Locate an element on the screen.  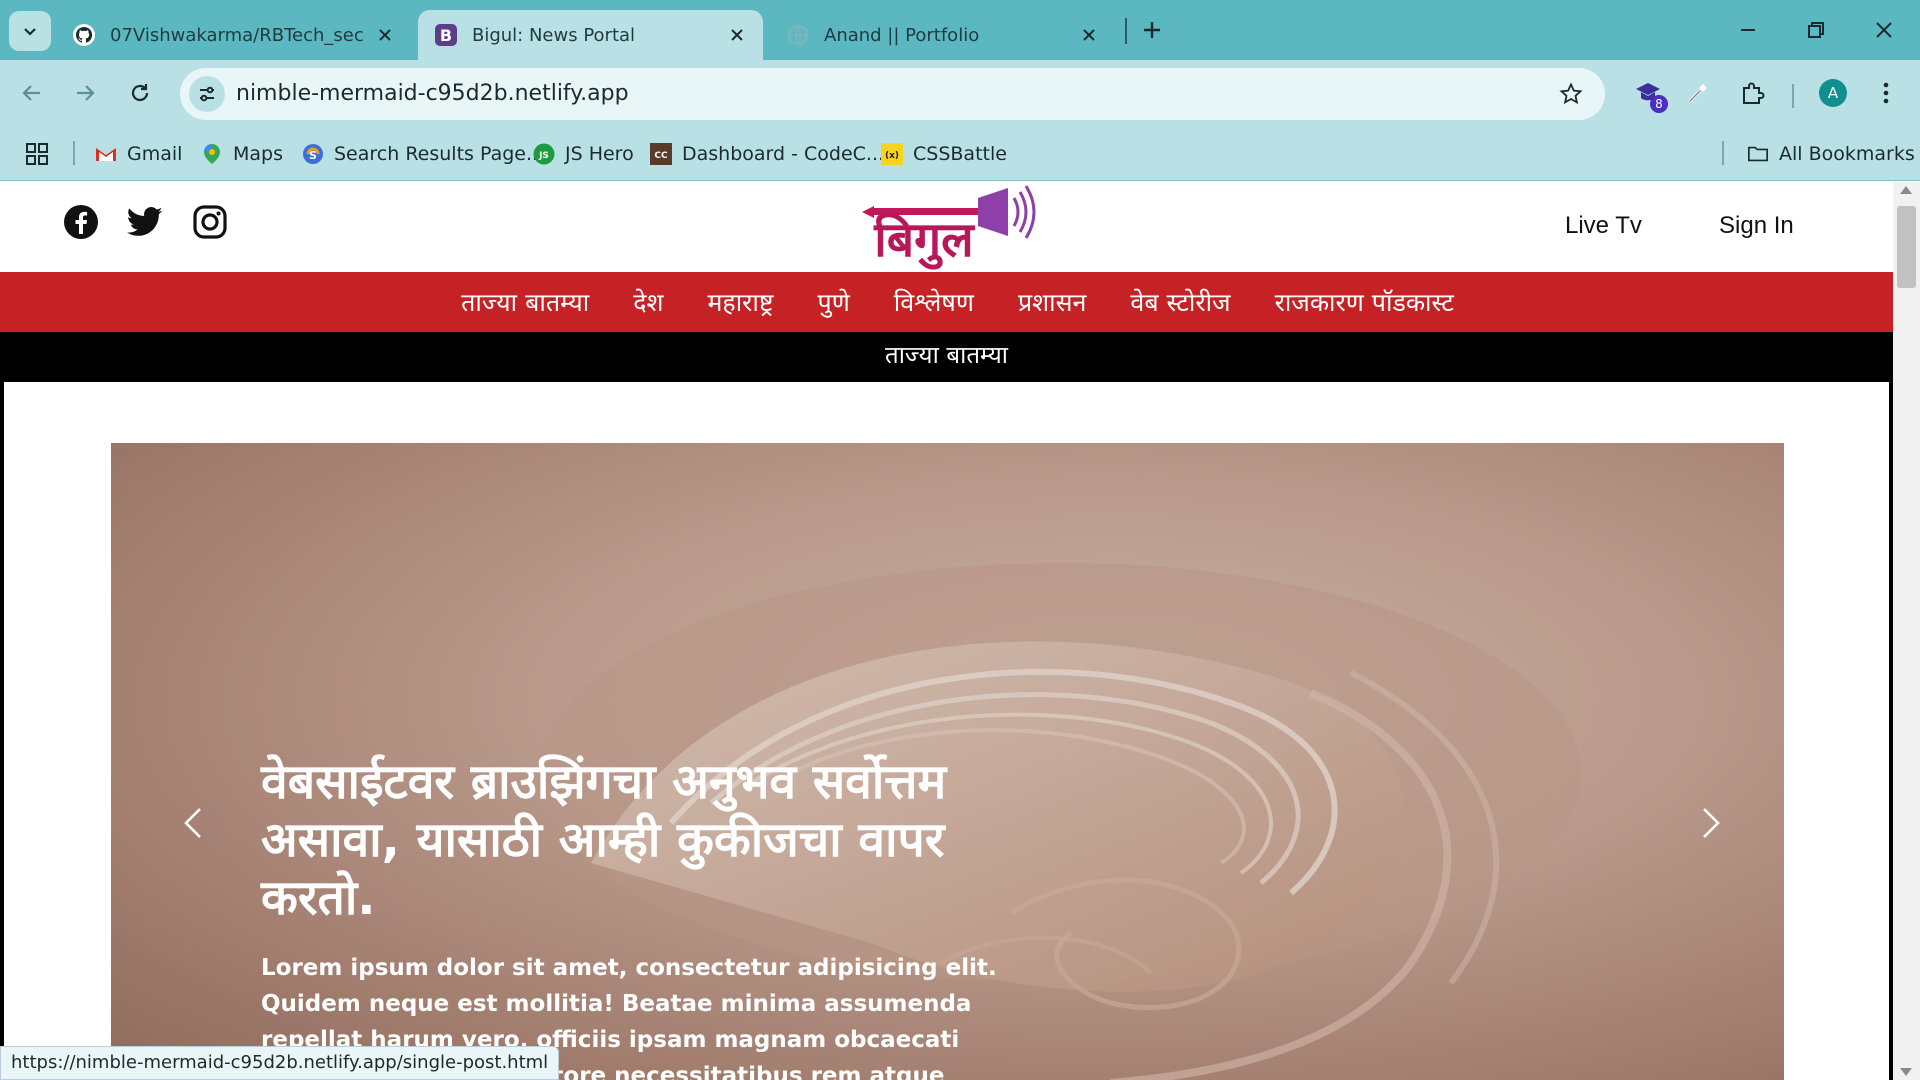
reload-button is located at coordinates (140, 93).